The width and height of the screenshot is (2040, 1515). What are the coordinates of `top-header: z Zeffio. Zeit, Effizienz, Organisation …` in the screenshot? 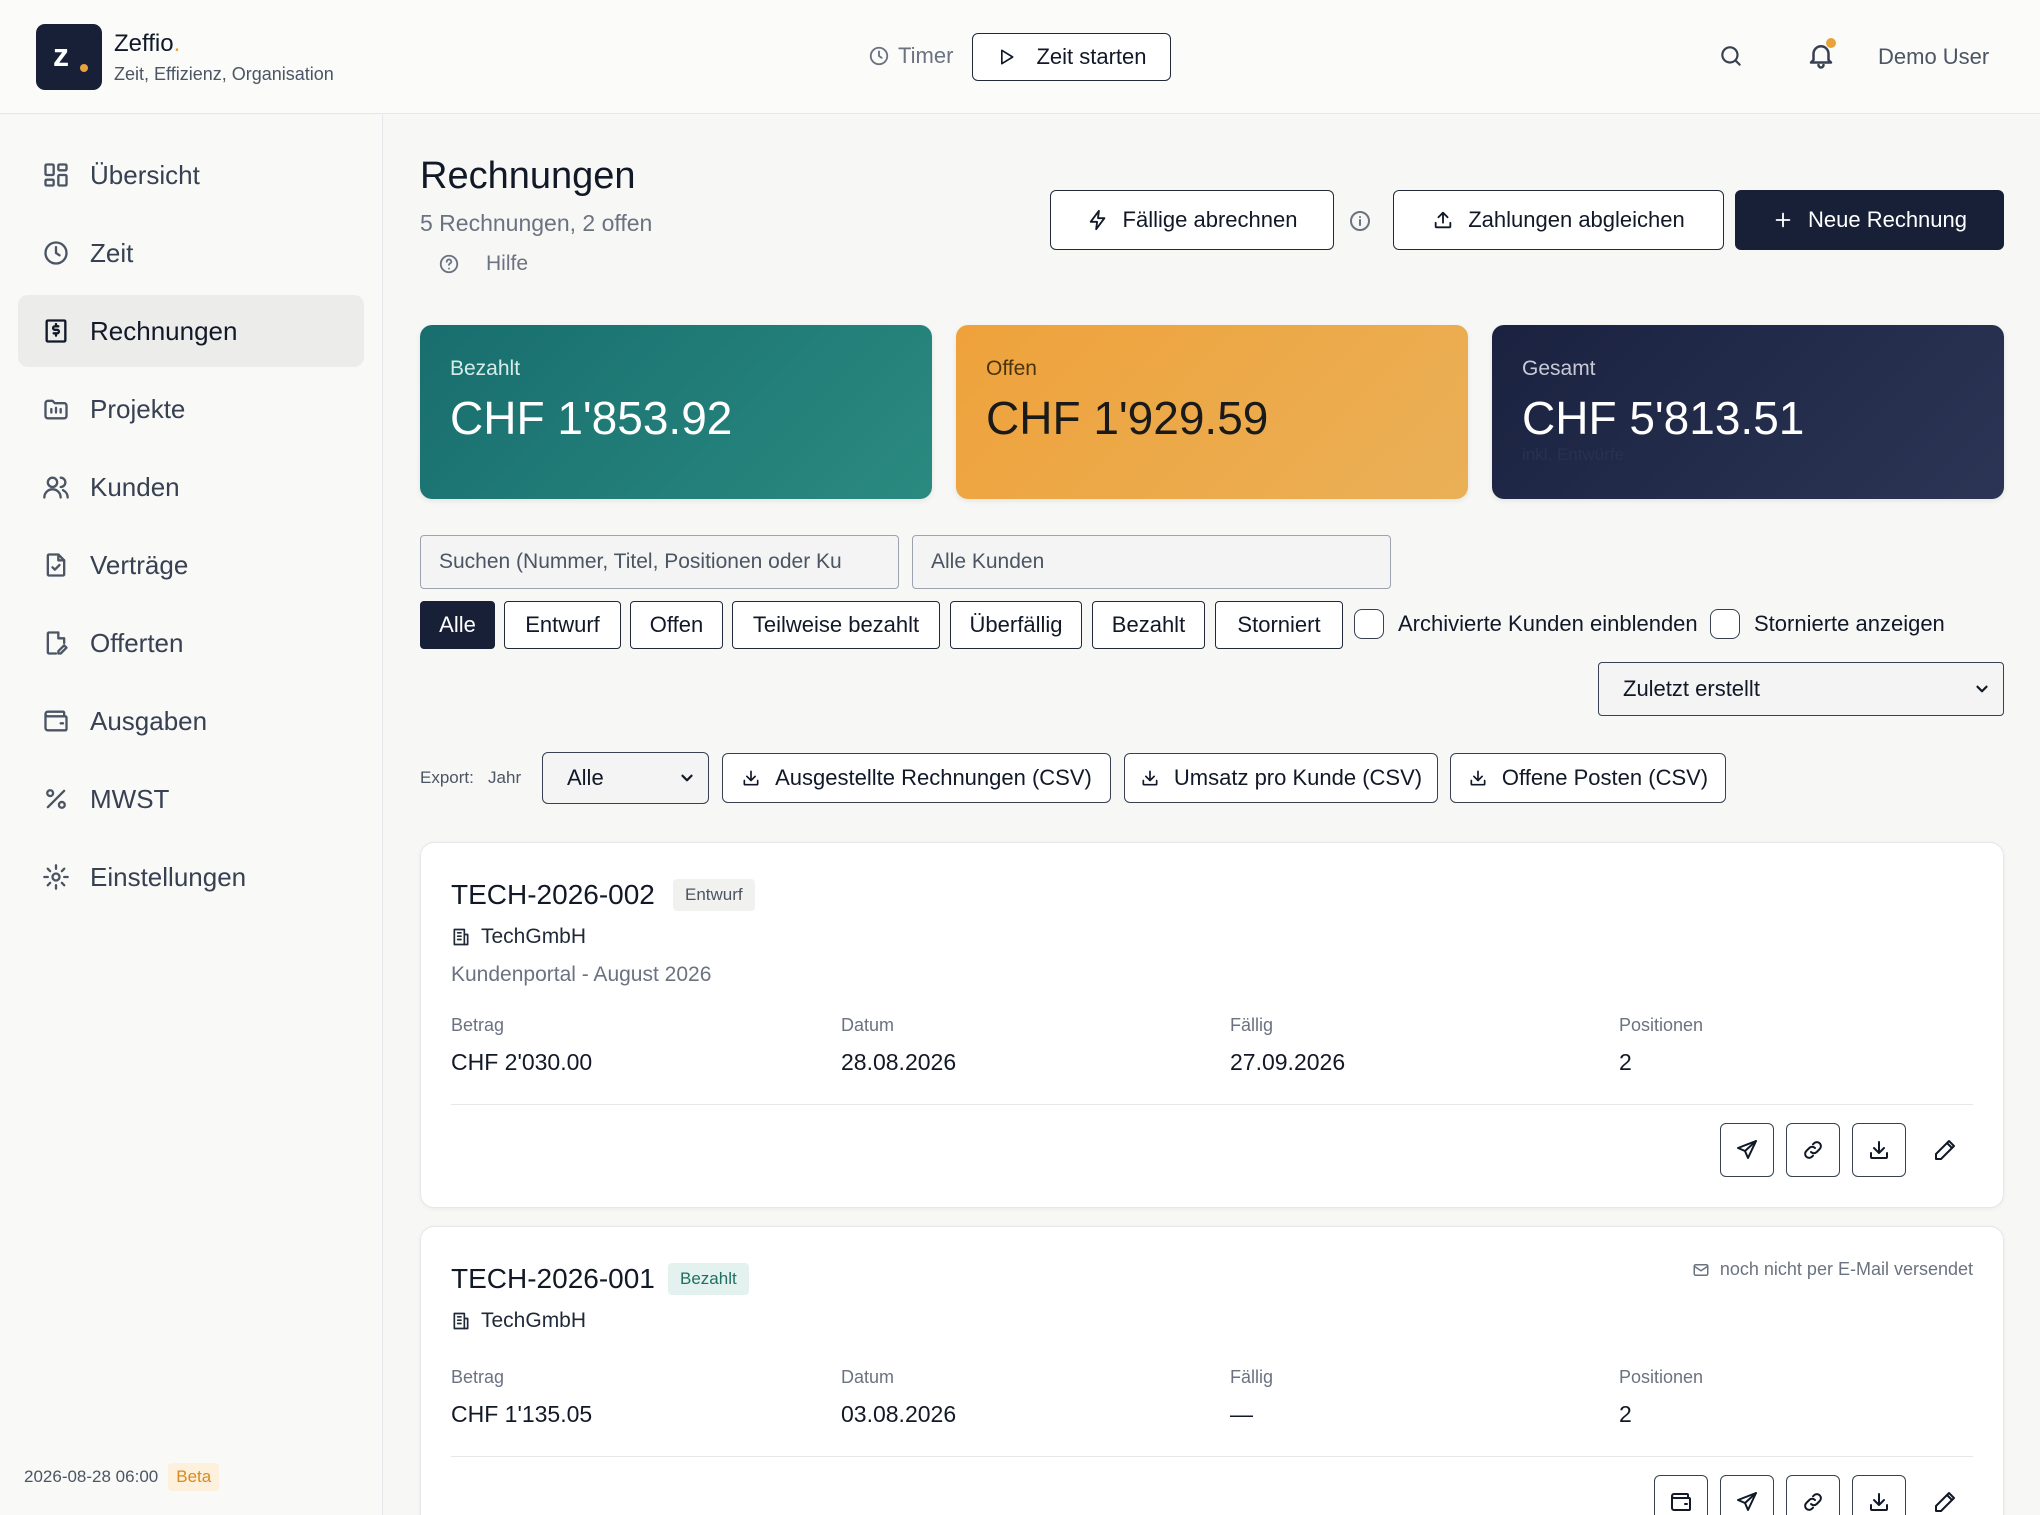 It's located at (1020, 57).